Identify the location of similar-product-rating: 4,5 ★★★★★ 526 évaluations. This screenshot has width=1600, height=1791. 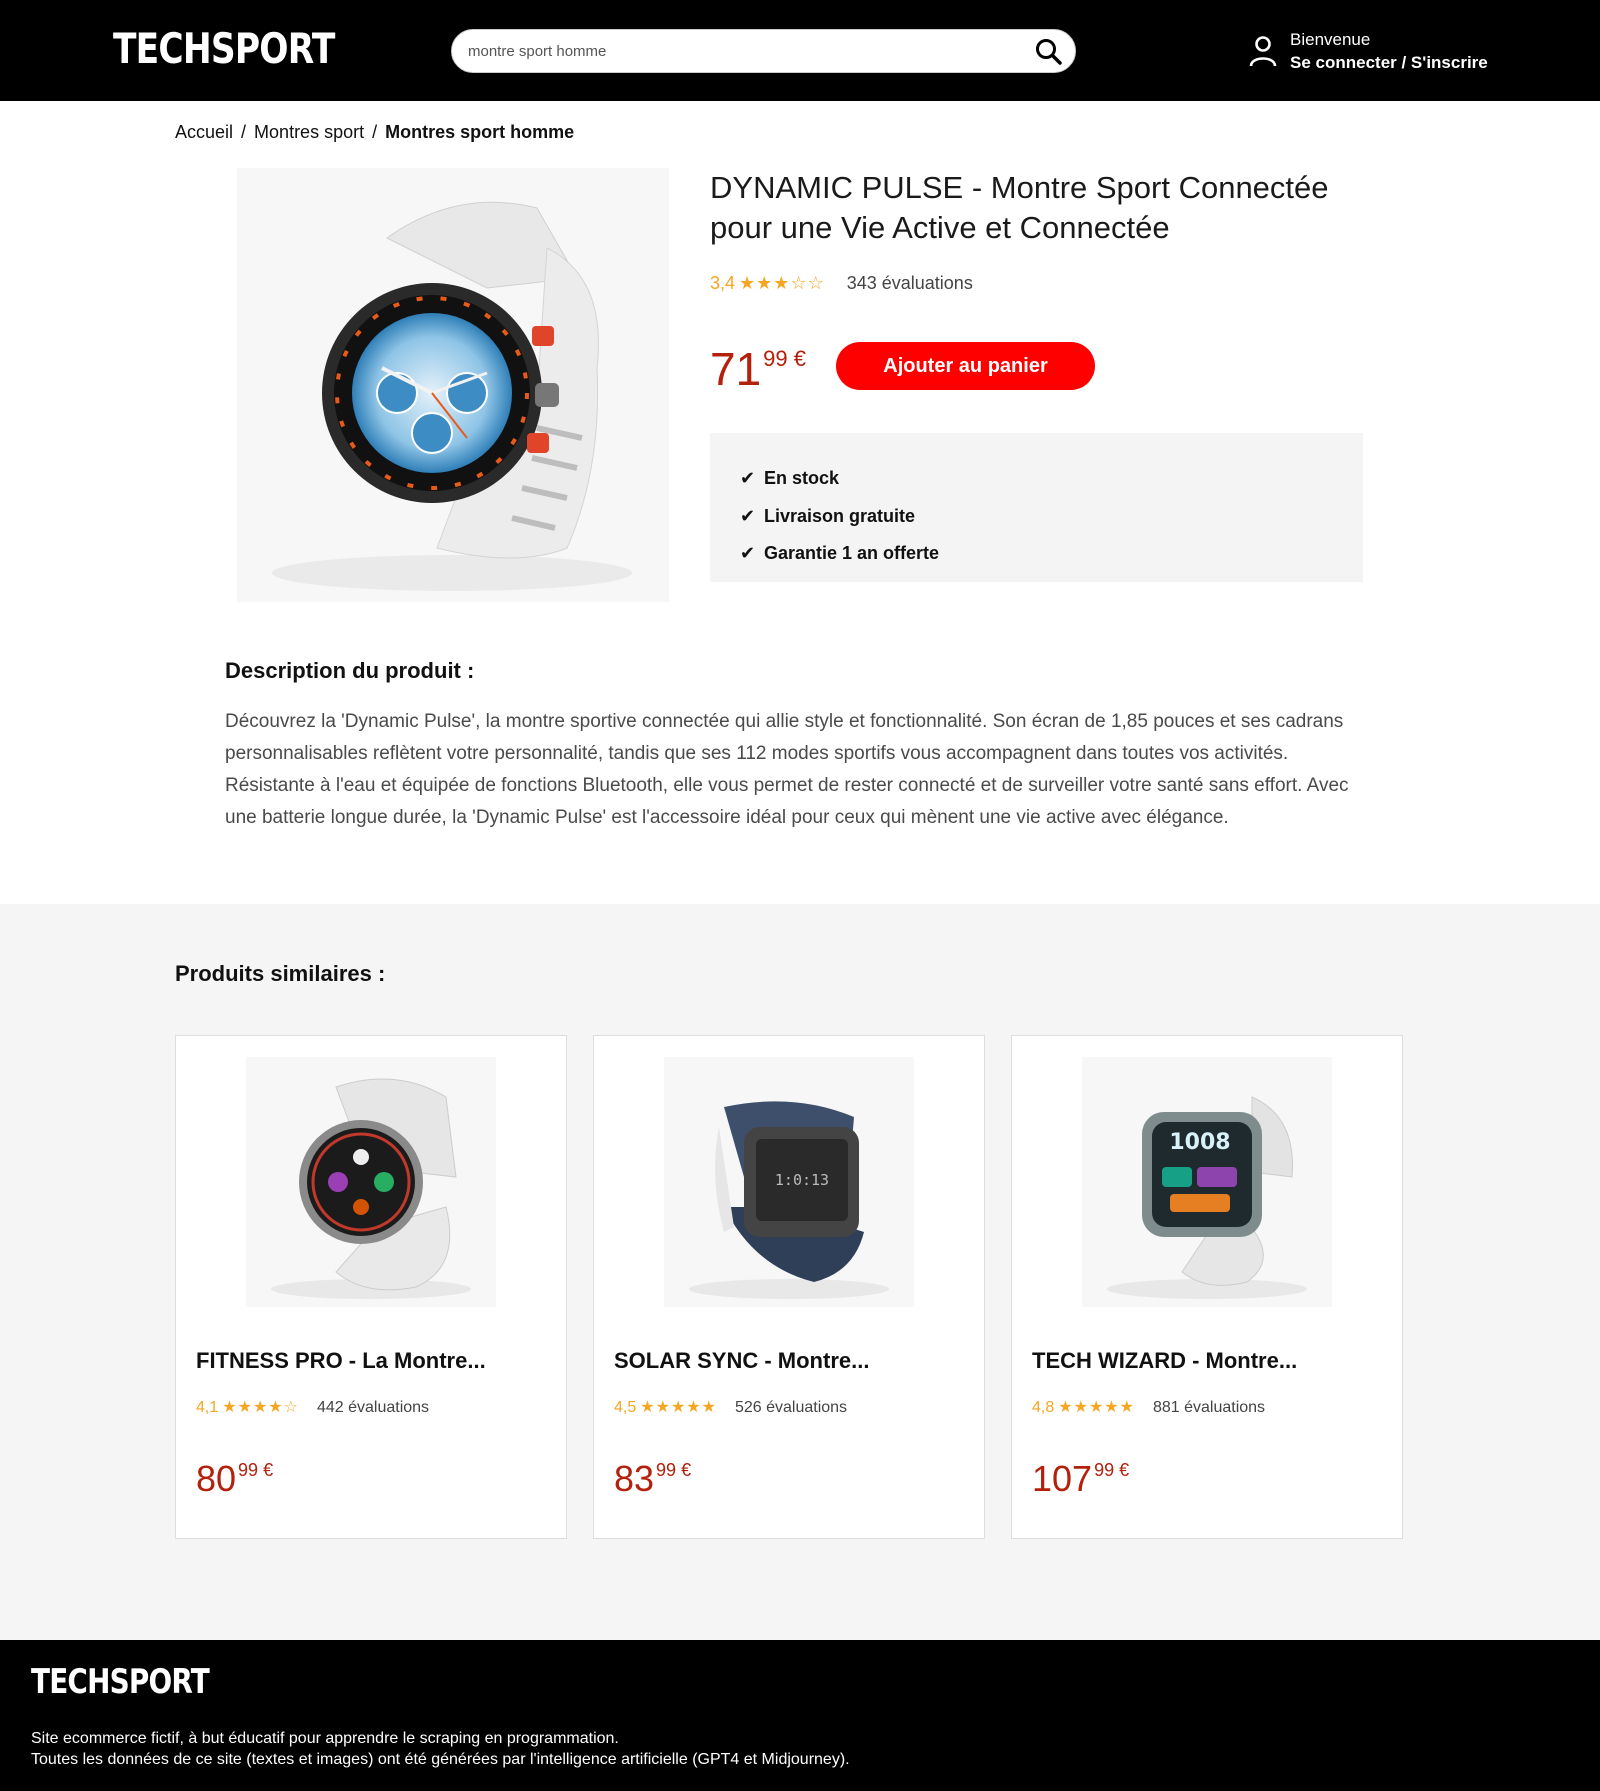
(730, 1407).